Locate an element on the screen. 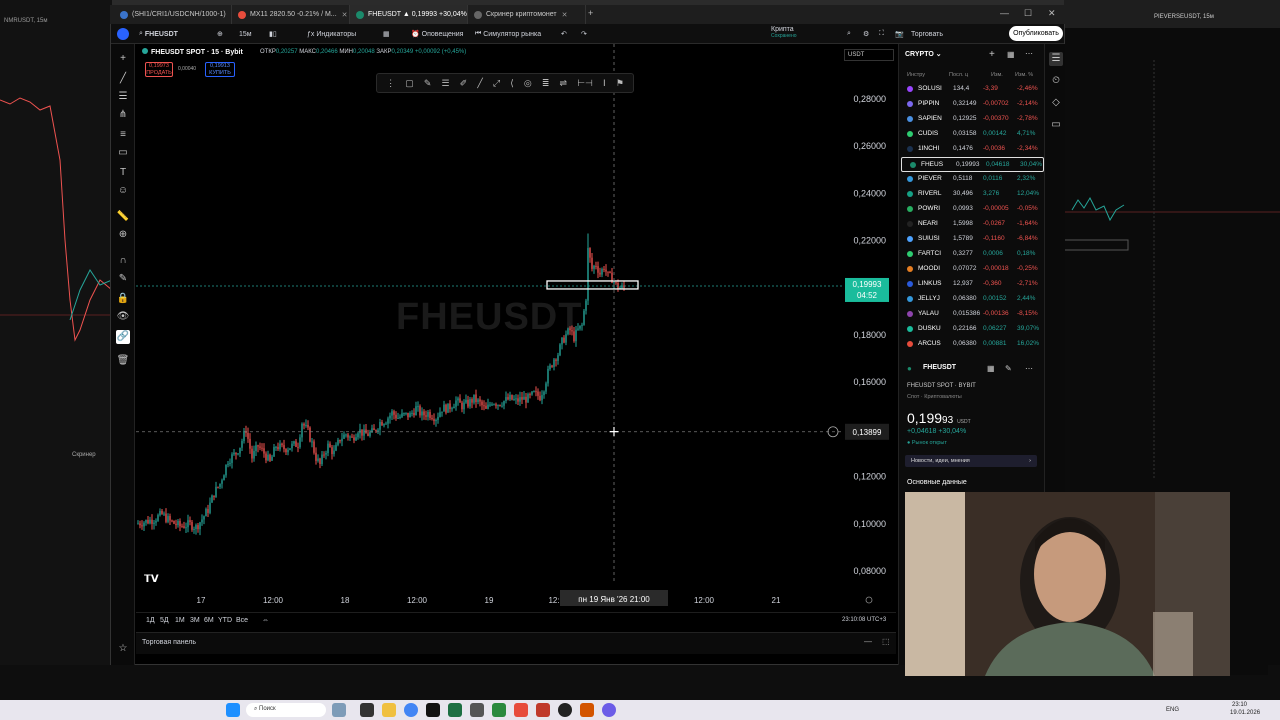  camera-icon: 📷 is located at coordinates (899, 34).